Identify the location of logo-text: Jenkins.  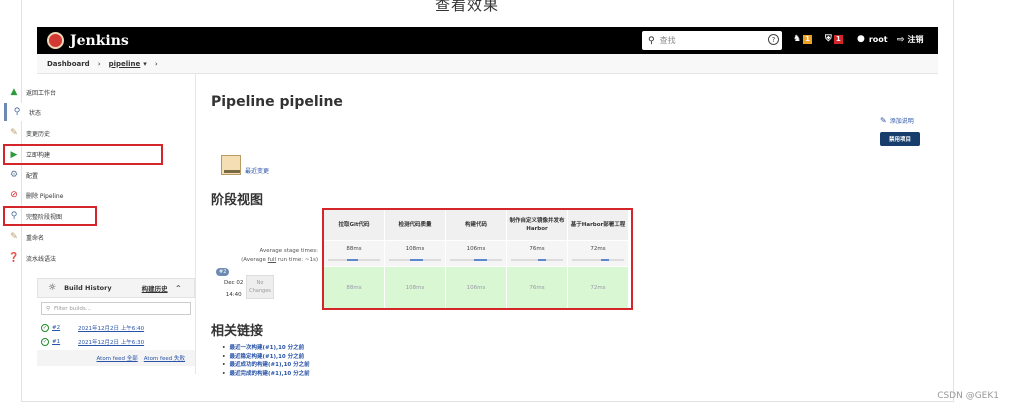
(99, 40).